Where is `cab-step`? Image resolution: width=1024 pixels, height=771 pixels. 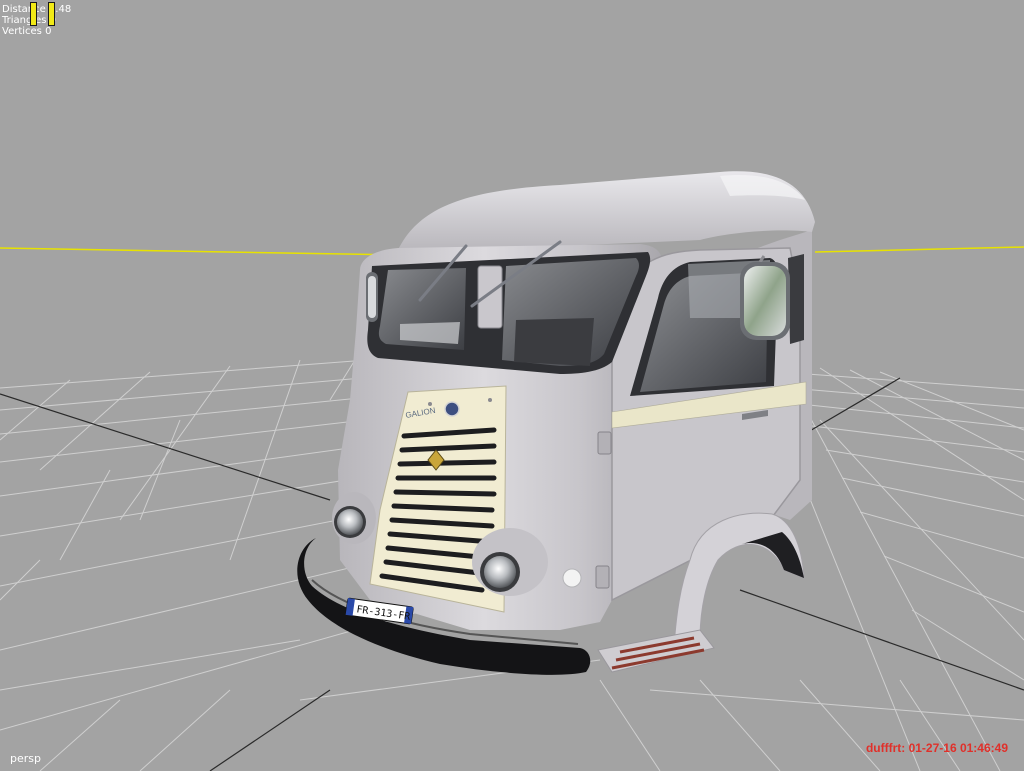 cab-step is located at coordinates (656, 651).